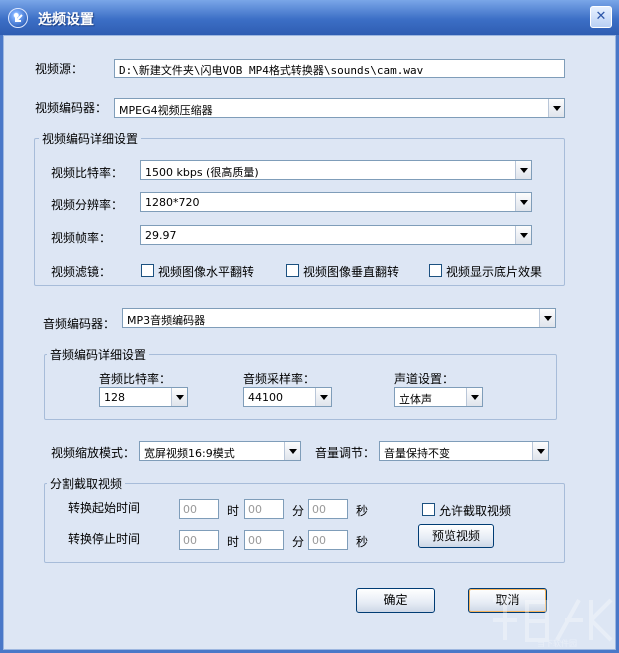 The width and height of the screenshot is (619, 653). What do you see at coordinates (90, 138) in the screenshot?
I see `video-detail-title: 视频编码详细设置` at bounding box center [90, 138].